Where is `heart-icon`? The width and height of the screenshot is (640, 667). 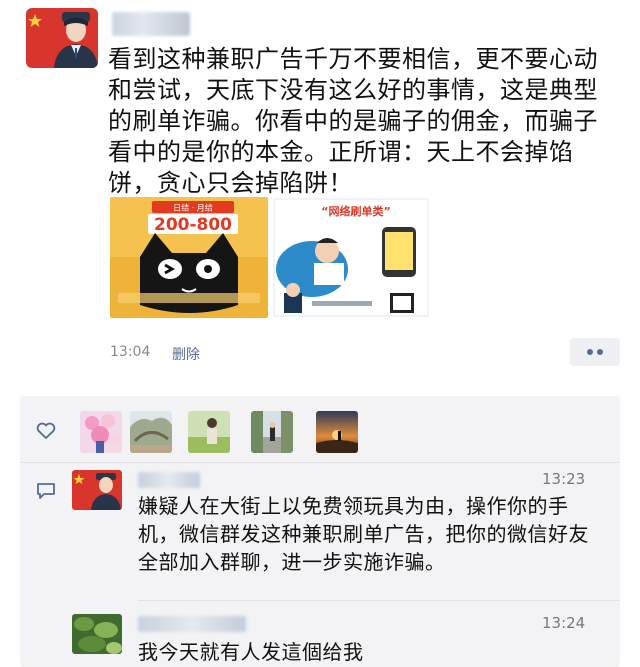
heart-icon is located at coordinates (46, 430).